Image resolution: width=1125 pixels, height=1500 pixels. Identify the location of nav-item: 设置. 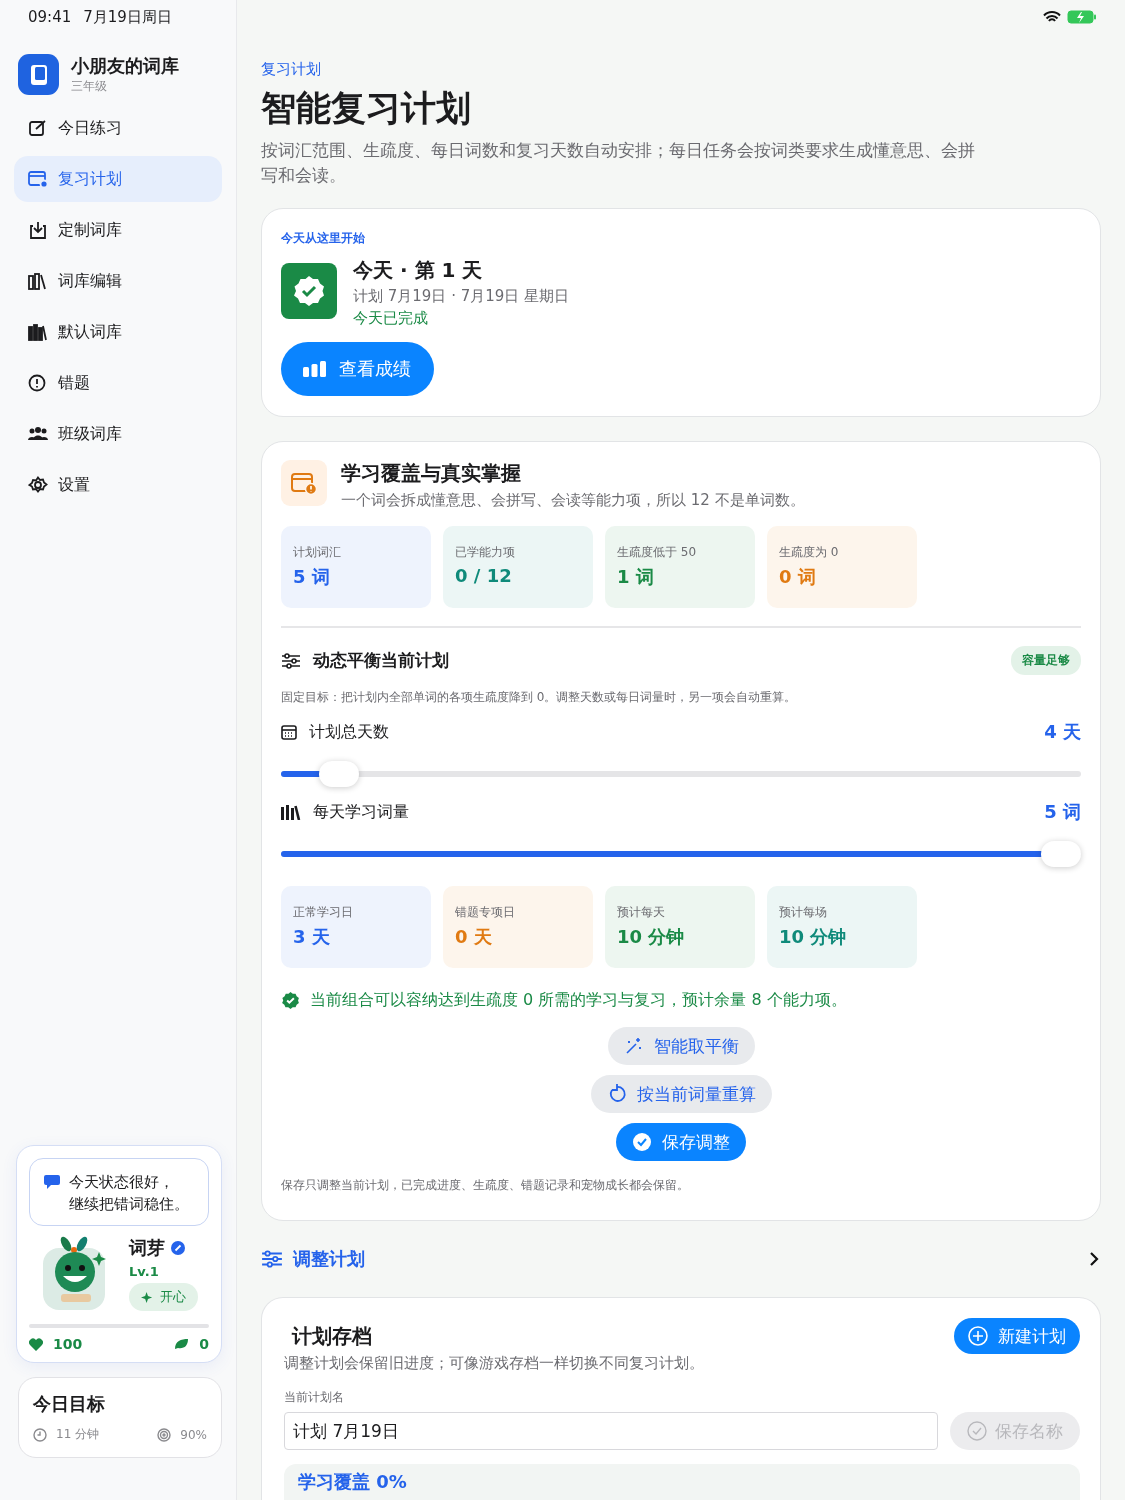
(118, 485).